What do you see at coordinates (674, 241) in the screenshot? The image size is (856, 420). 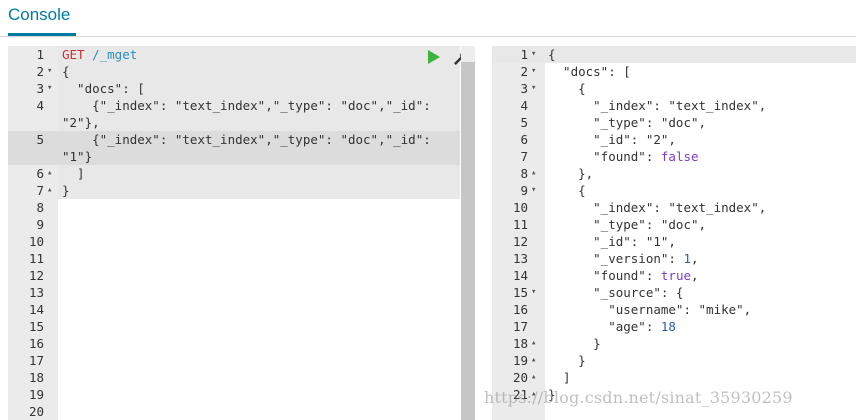 I see `response-line: 12 "_id": "1",` at bounding box center [674, 241].